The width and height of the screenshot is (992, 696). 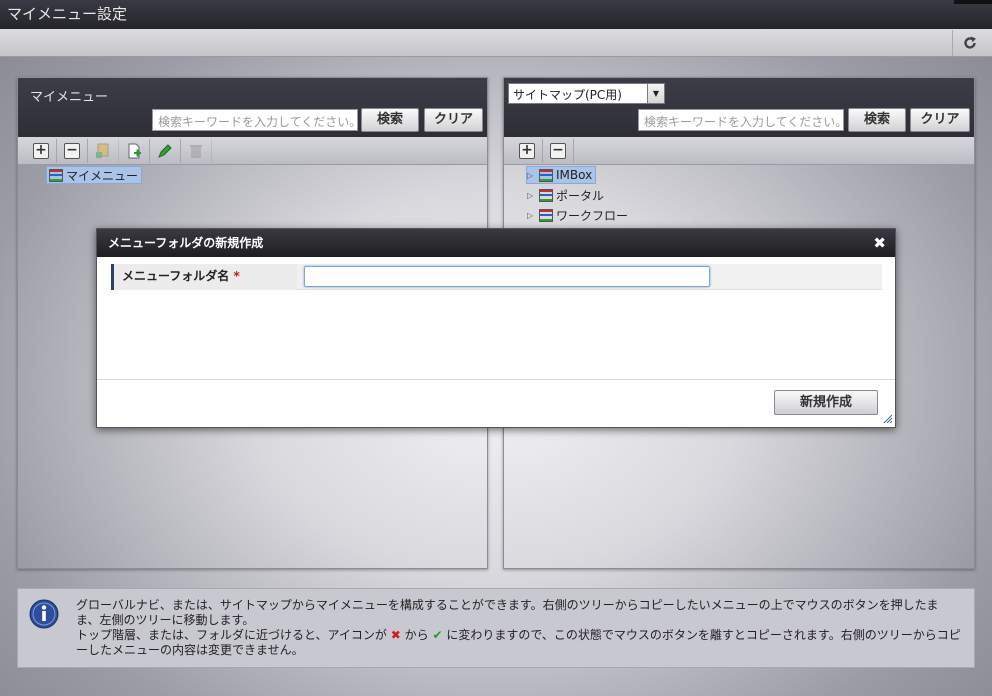 I want to click on folder-name-input, so click(x=507, y=276).